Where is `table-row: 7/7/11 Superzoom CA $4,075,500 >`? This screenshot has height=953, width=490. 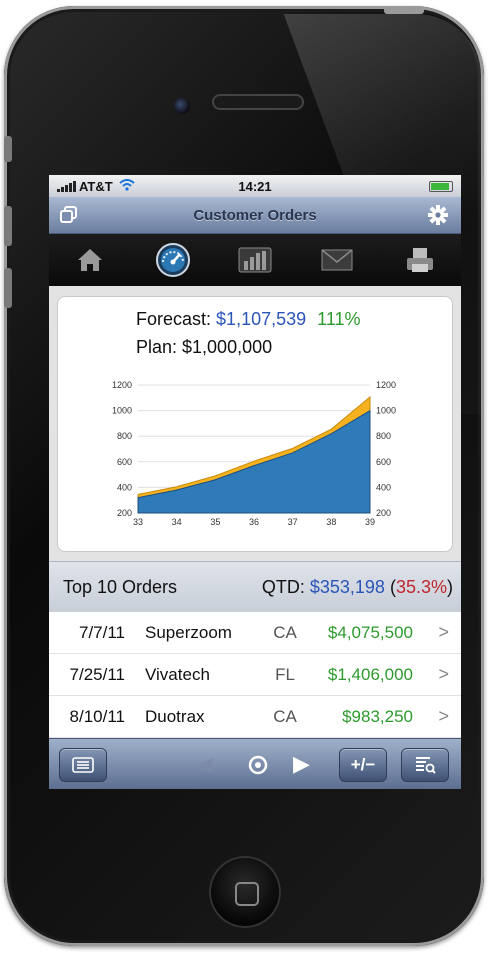 table-row: 7/7/11 Superzoom CA $4,075,500 > is located at coordinates (255, 633).